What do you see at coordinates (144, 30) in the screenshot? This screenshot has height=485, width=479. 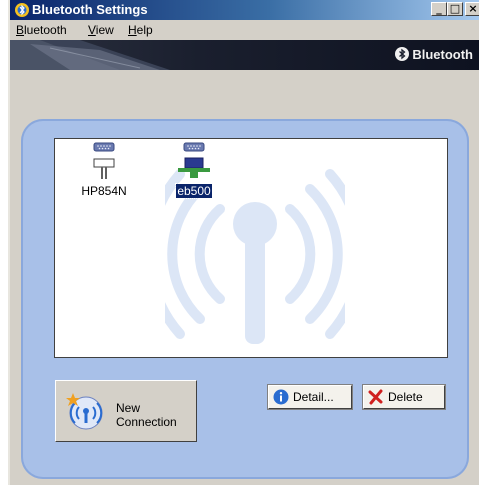 I see `menu-help-rest: elp` at bounding box center [144, 30].